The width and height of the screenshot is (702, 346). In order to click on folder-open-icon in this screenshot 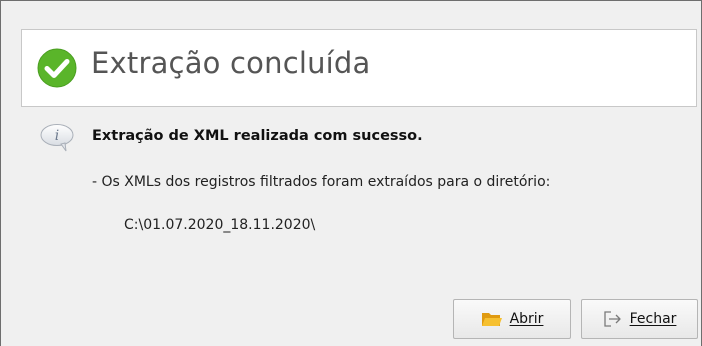, I will do `click(491, 319)`.